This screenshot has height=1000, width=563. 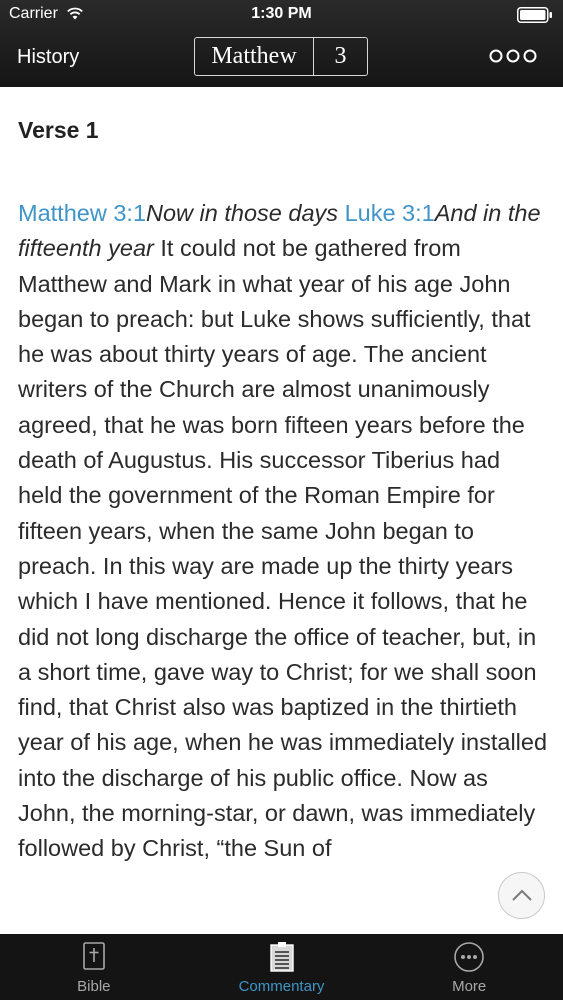 I want to click on tab-more: More, so click(x=469, y=967).